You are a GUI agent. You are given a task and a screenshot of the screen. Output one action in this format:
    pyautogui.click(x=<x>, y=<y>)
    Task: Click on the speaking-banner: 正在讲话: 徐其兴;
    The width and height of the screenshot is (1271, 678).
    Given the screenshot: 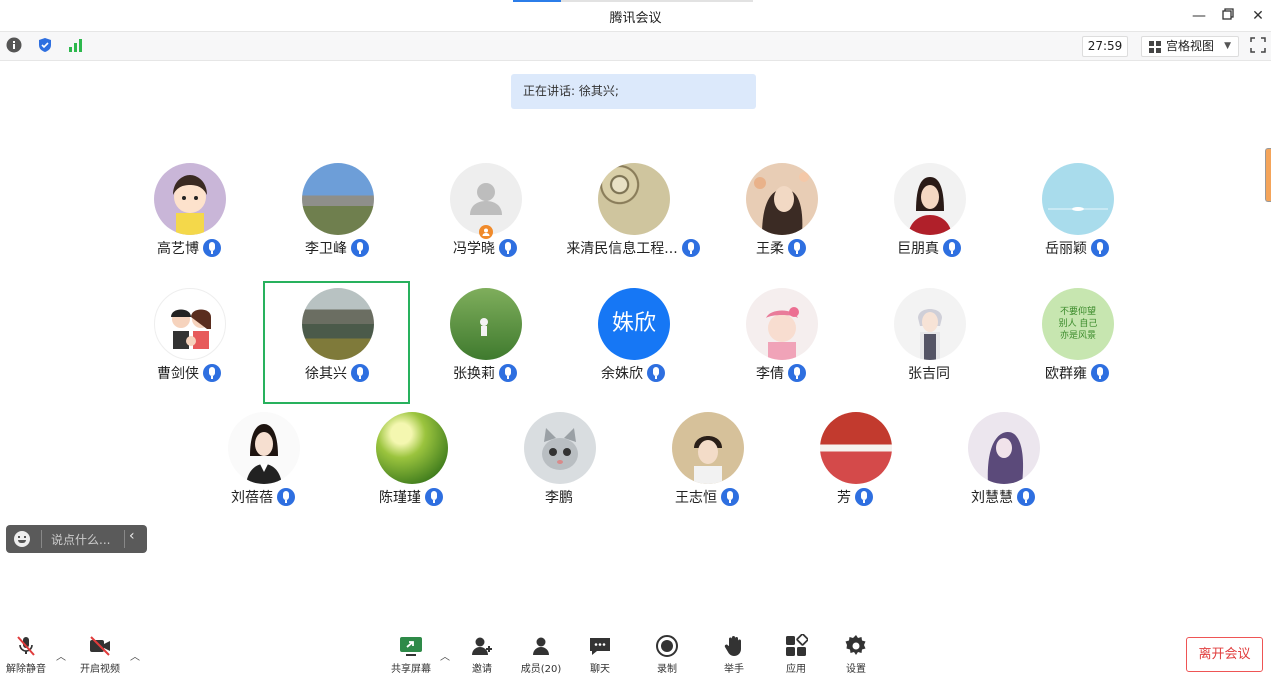 What is the action you would take?
    pyautogui.click(x=633, y=91)
    